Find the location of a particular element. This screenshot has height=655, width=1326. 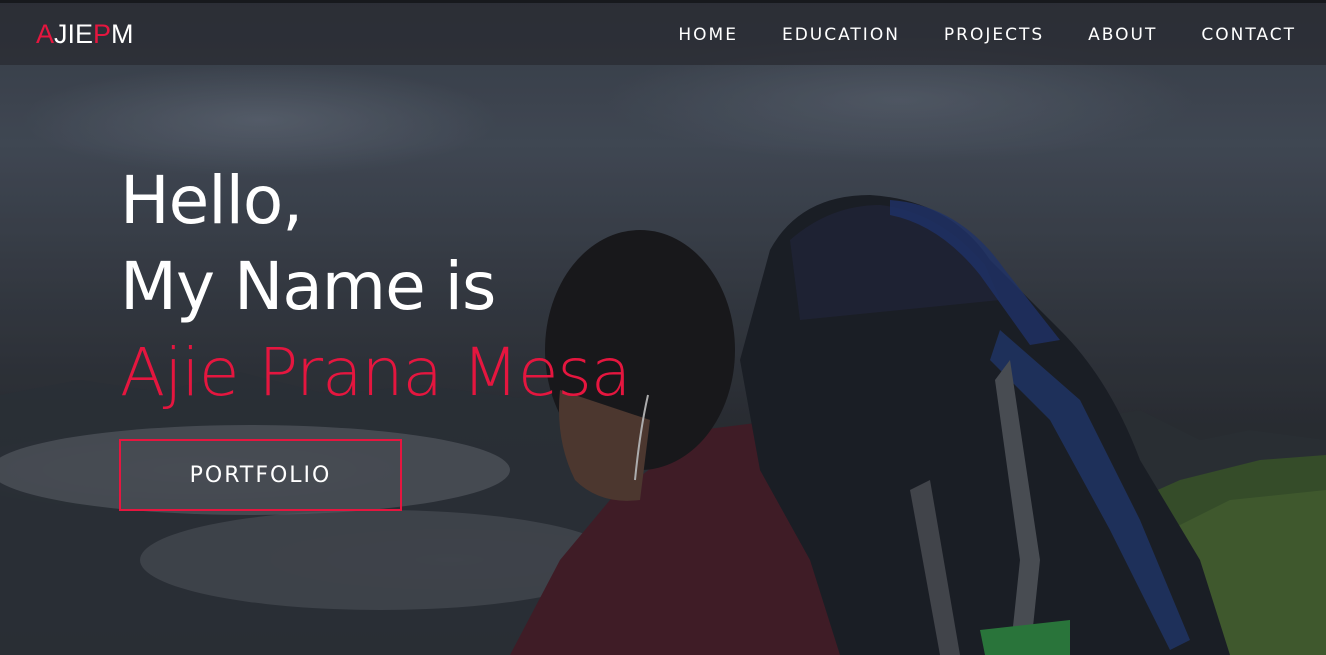

greeting-line: Hello, is located at coordinates (211, 200).